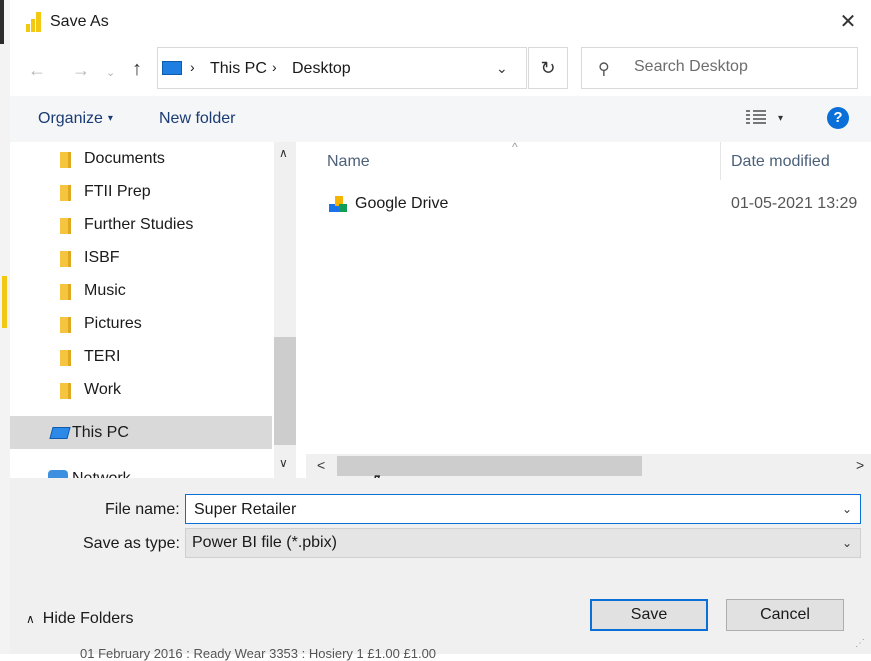 This screenshot has width=871, height=661. What do you see at coordinates (548, 68) in the screenshot?
I see `refresh-icon: ↻` at bounding box center [548, 68].